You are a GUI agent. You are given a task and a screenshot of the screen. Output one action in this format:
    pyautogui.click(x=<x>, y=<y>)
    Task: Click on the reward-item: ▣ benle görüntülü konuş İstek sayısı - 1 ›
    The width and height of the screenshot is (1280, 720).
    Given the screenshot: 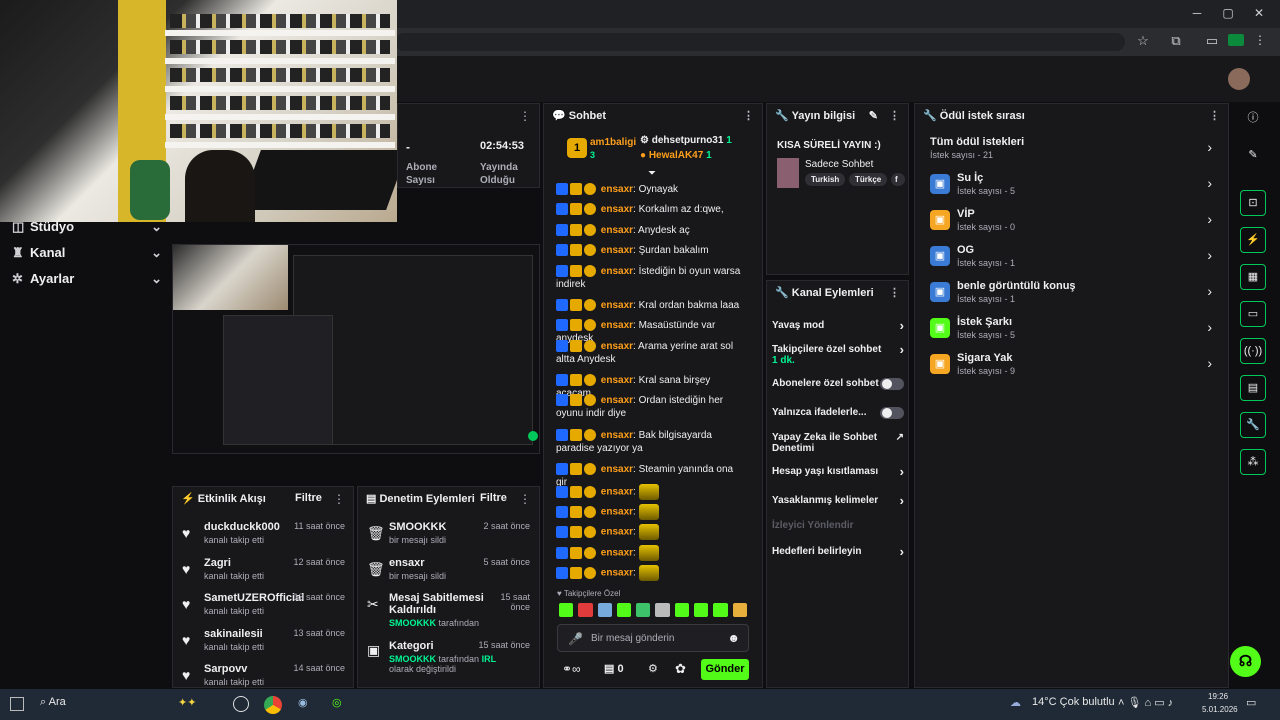 What is the action you would take?
    pyautogui.click(x=1073, y=296)
    